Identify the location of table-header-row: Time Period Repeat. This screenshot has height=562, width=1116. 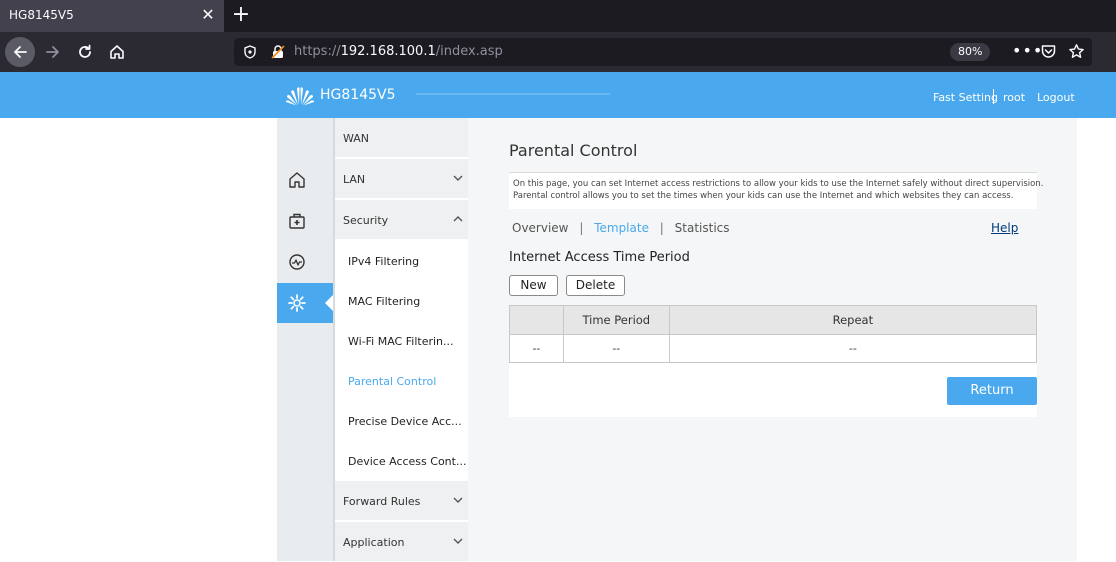
(773, 320).